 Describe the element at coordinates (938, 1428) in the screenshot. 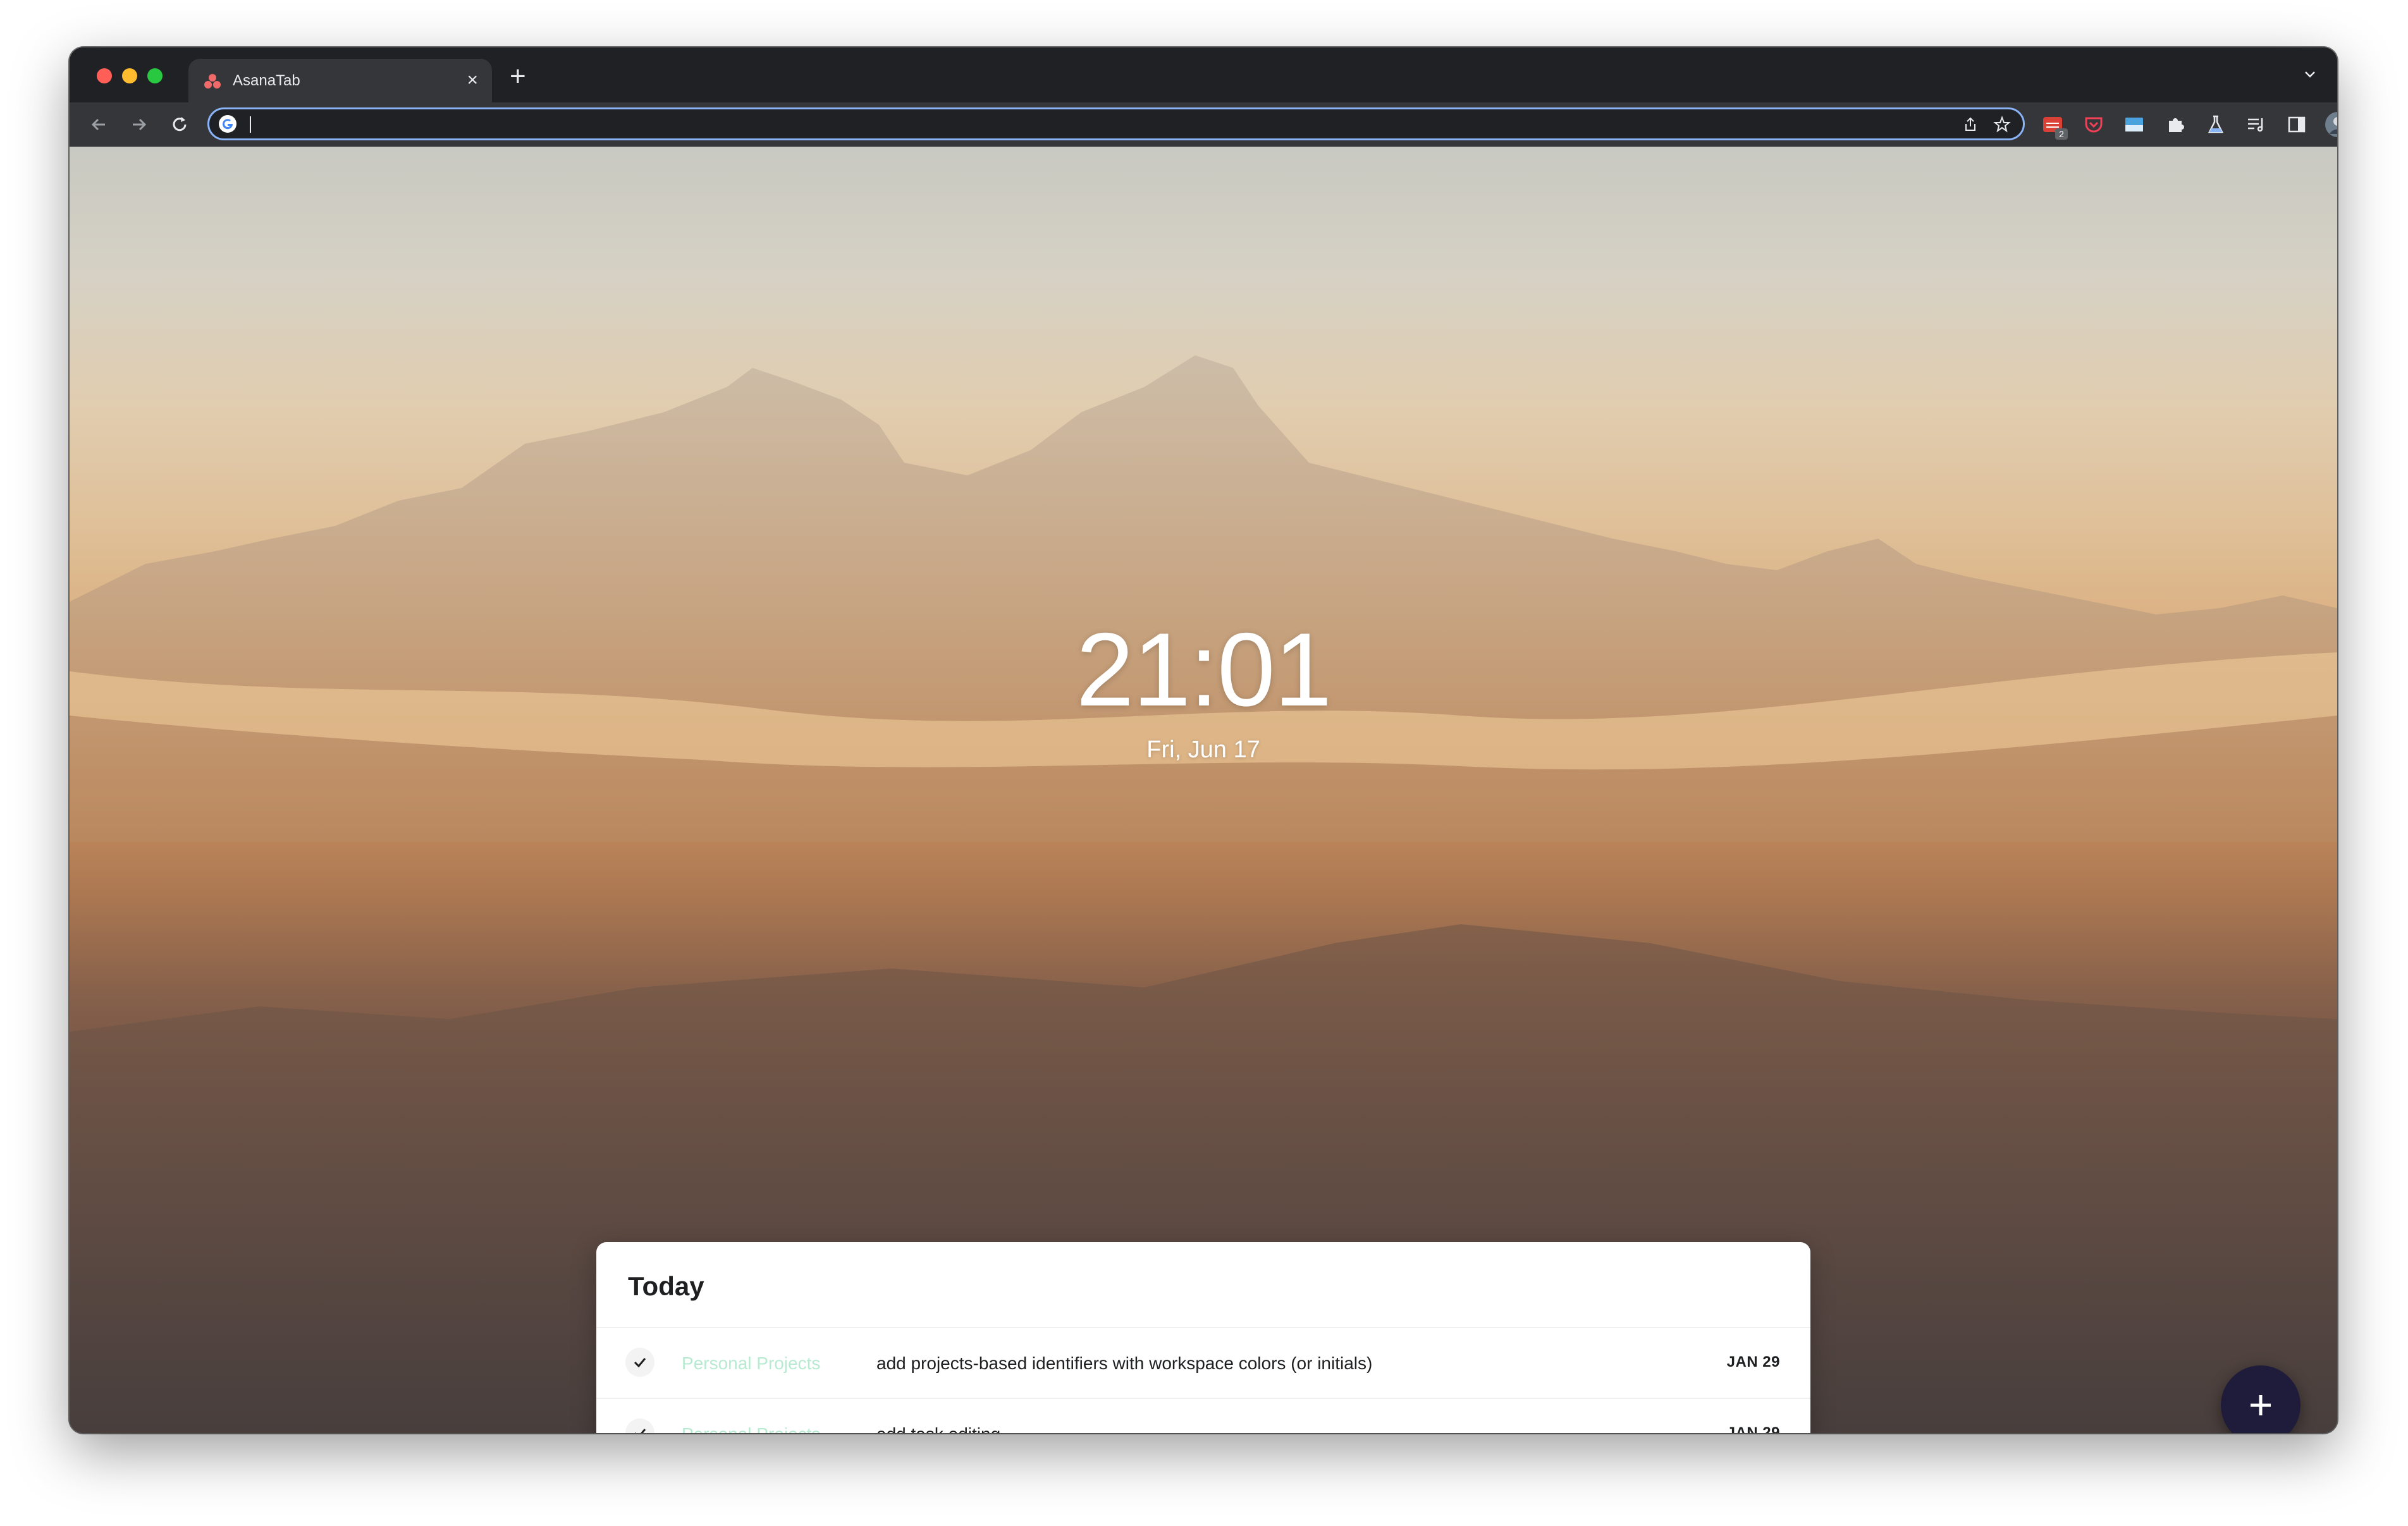

I see `task-name: add task editing` at that location.